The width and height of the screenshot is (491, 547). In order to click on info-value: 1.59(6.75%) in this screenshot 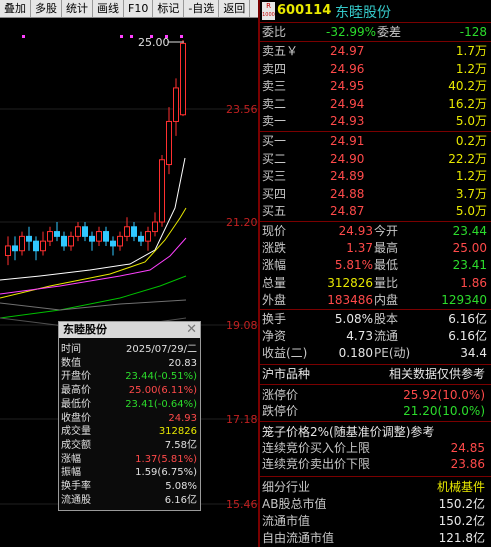, I will do `click(166, 473)`.